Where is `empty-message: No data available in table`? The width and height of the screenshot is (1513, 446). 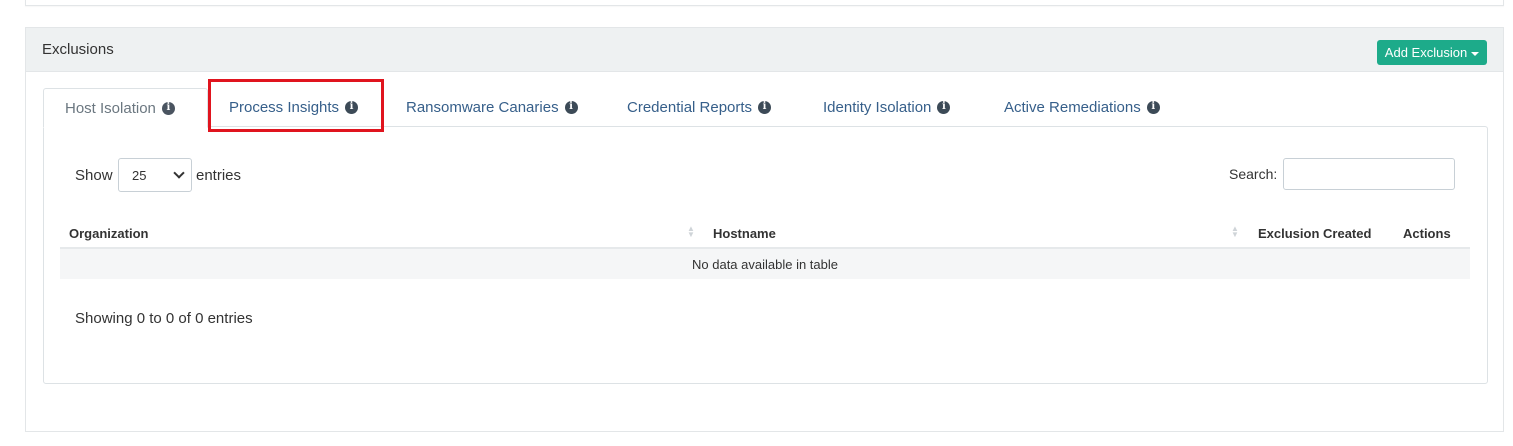
empty-message: No data available in table is located at coordinates (765, 264).